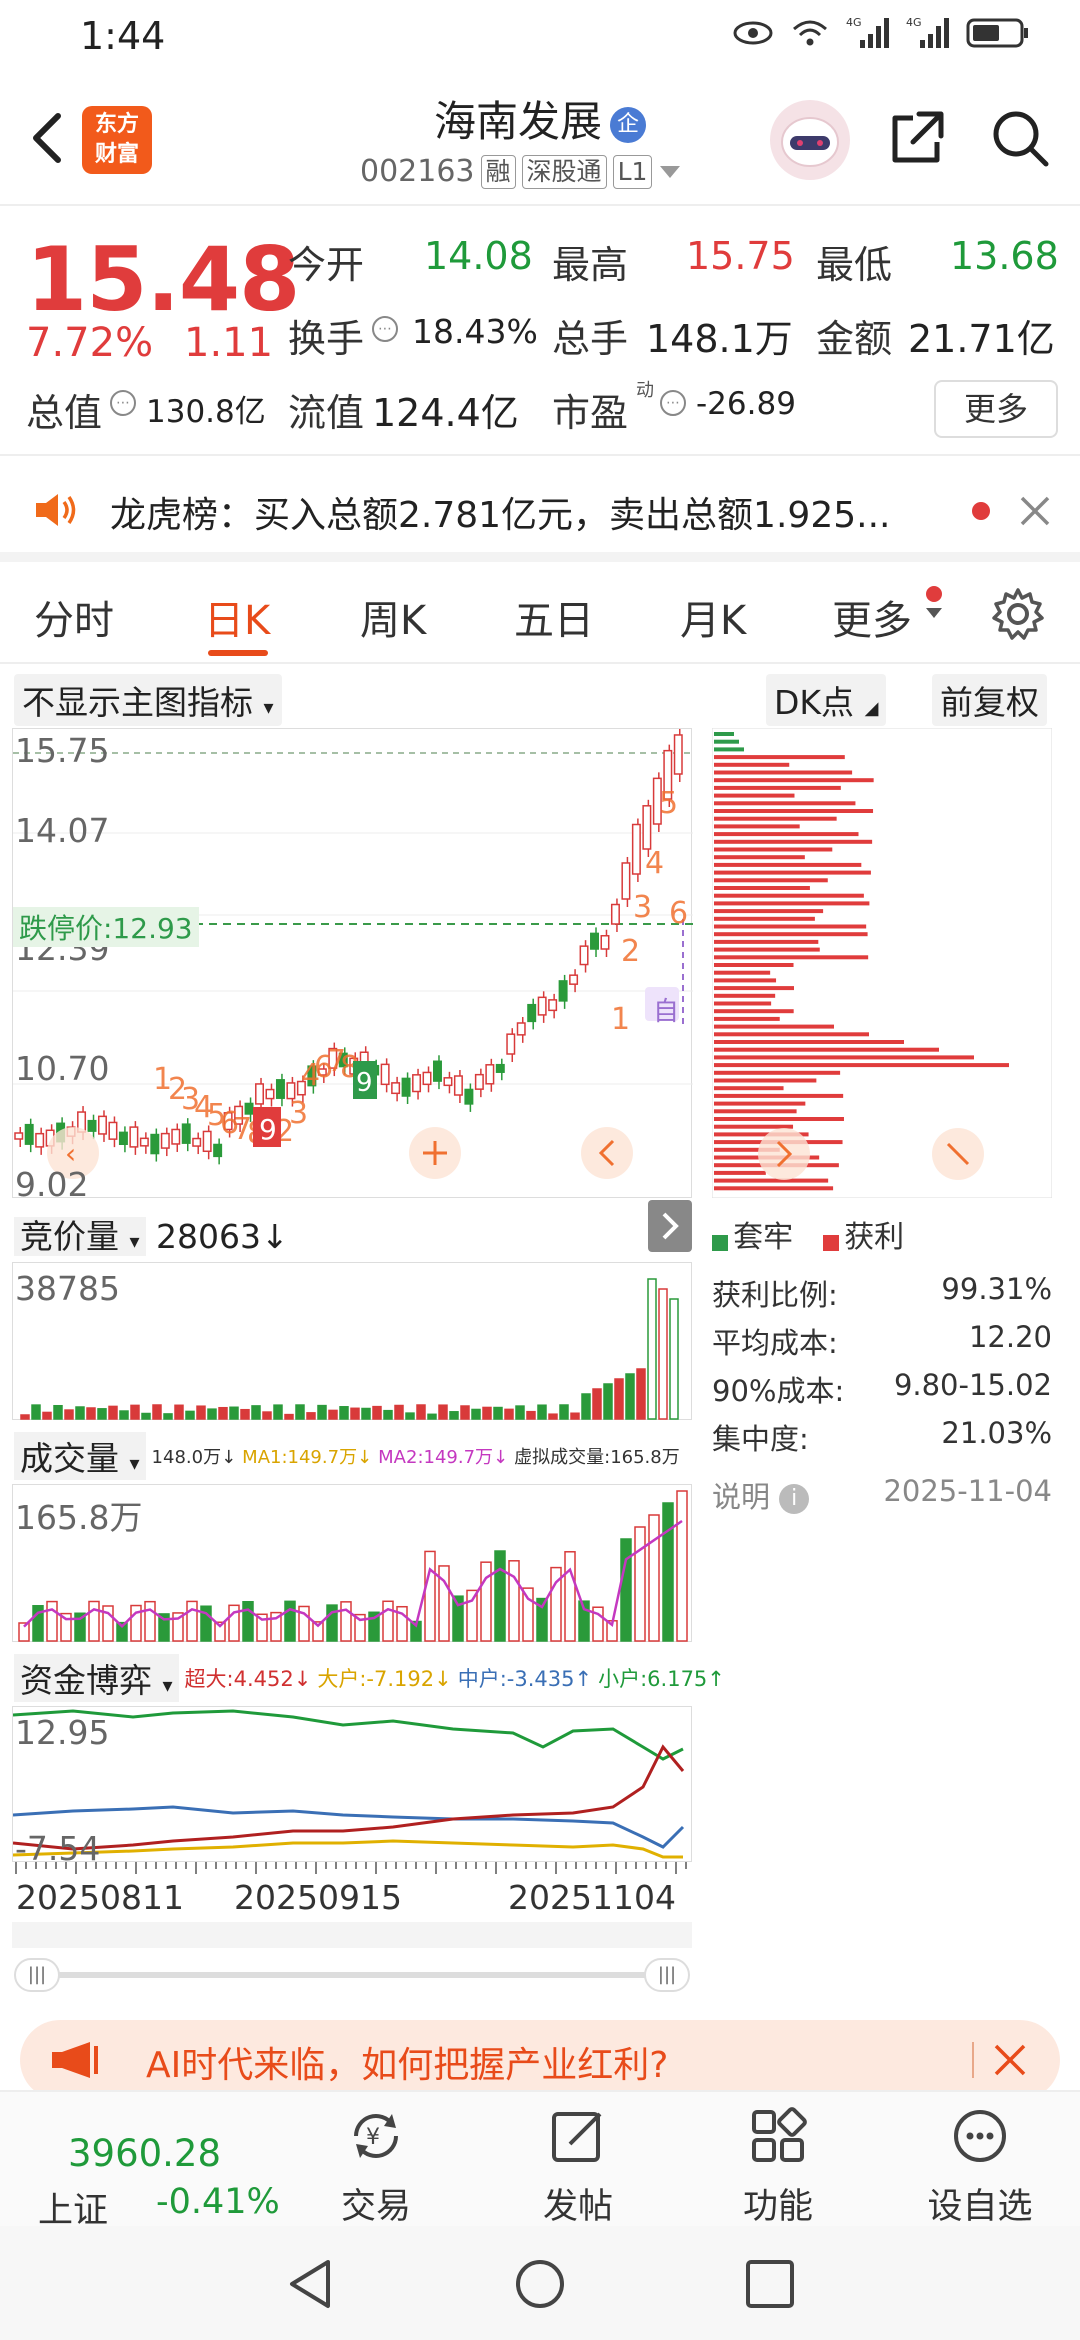 The height and width of the screenshot is (2340, 1080). What do you see at coordinates (352, 1563) in the screenshot?
I see `volume-chart: 165.8万` at bounding box center [352, 1563].